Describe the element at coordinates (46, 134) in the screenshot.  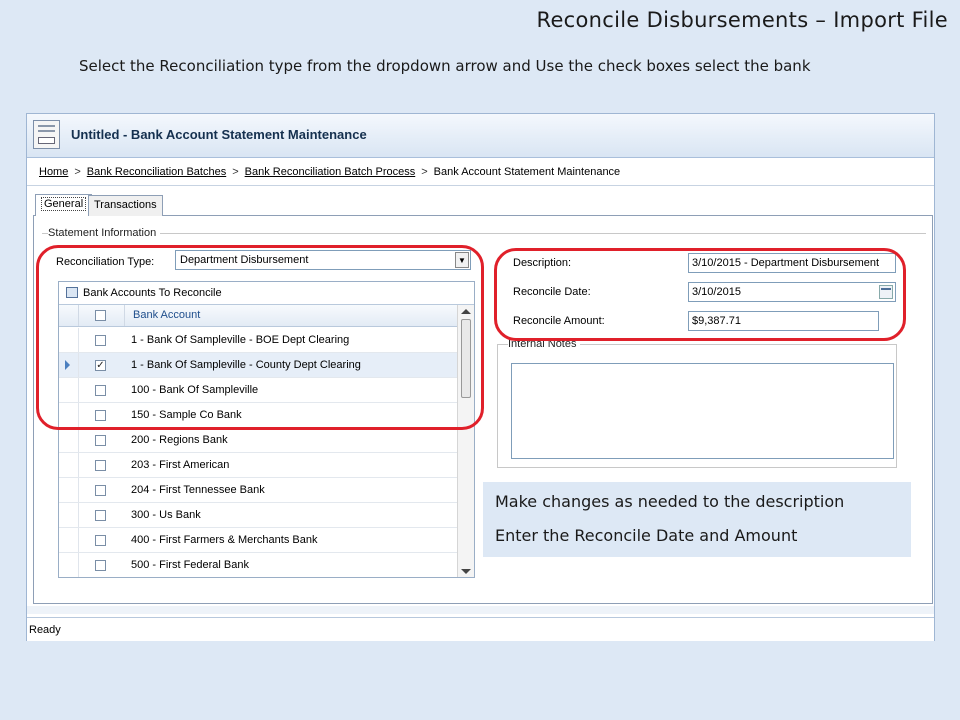
I see `form-icon` at that location.